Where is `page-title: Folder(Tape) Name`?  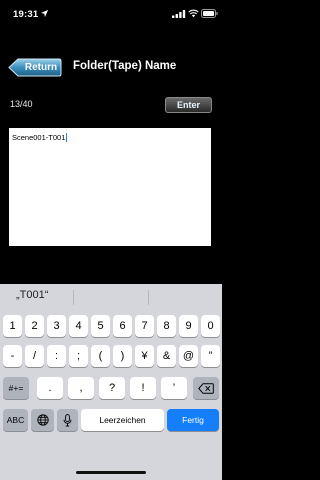
page-title: Folder(Tape) Name is located at coordinates (125, 66).